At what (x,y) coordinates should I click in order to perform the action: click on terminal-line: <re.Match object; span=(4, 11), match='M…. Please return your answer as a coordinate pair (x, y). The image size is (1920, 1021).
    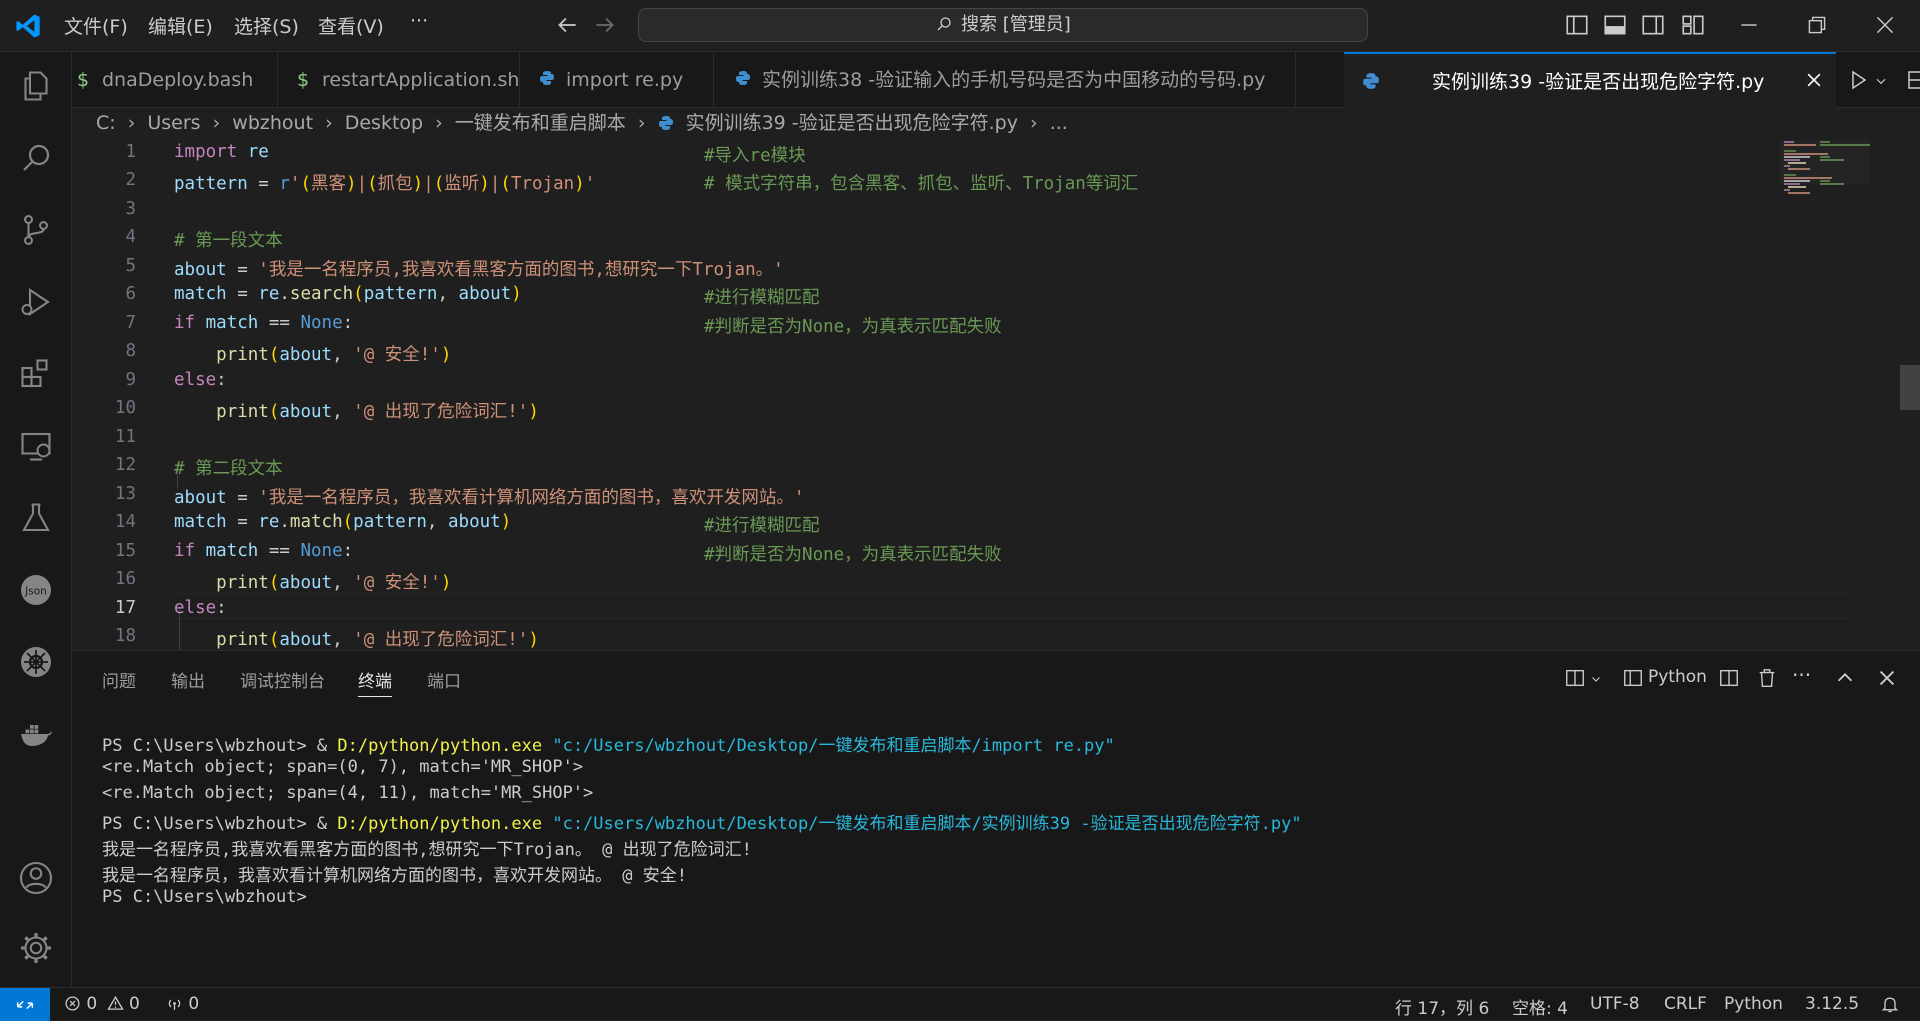
    Looking at the image, I should click on (347, 793).